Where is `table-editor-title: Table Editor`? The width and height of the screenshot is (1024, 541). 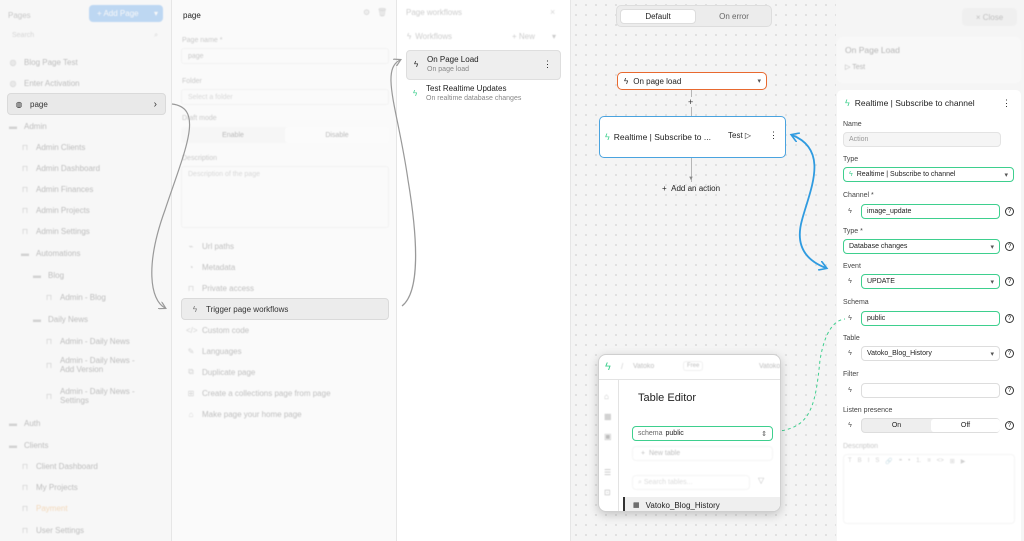 table-editor-title: Table Editor is located at coordinates (667, 398).